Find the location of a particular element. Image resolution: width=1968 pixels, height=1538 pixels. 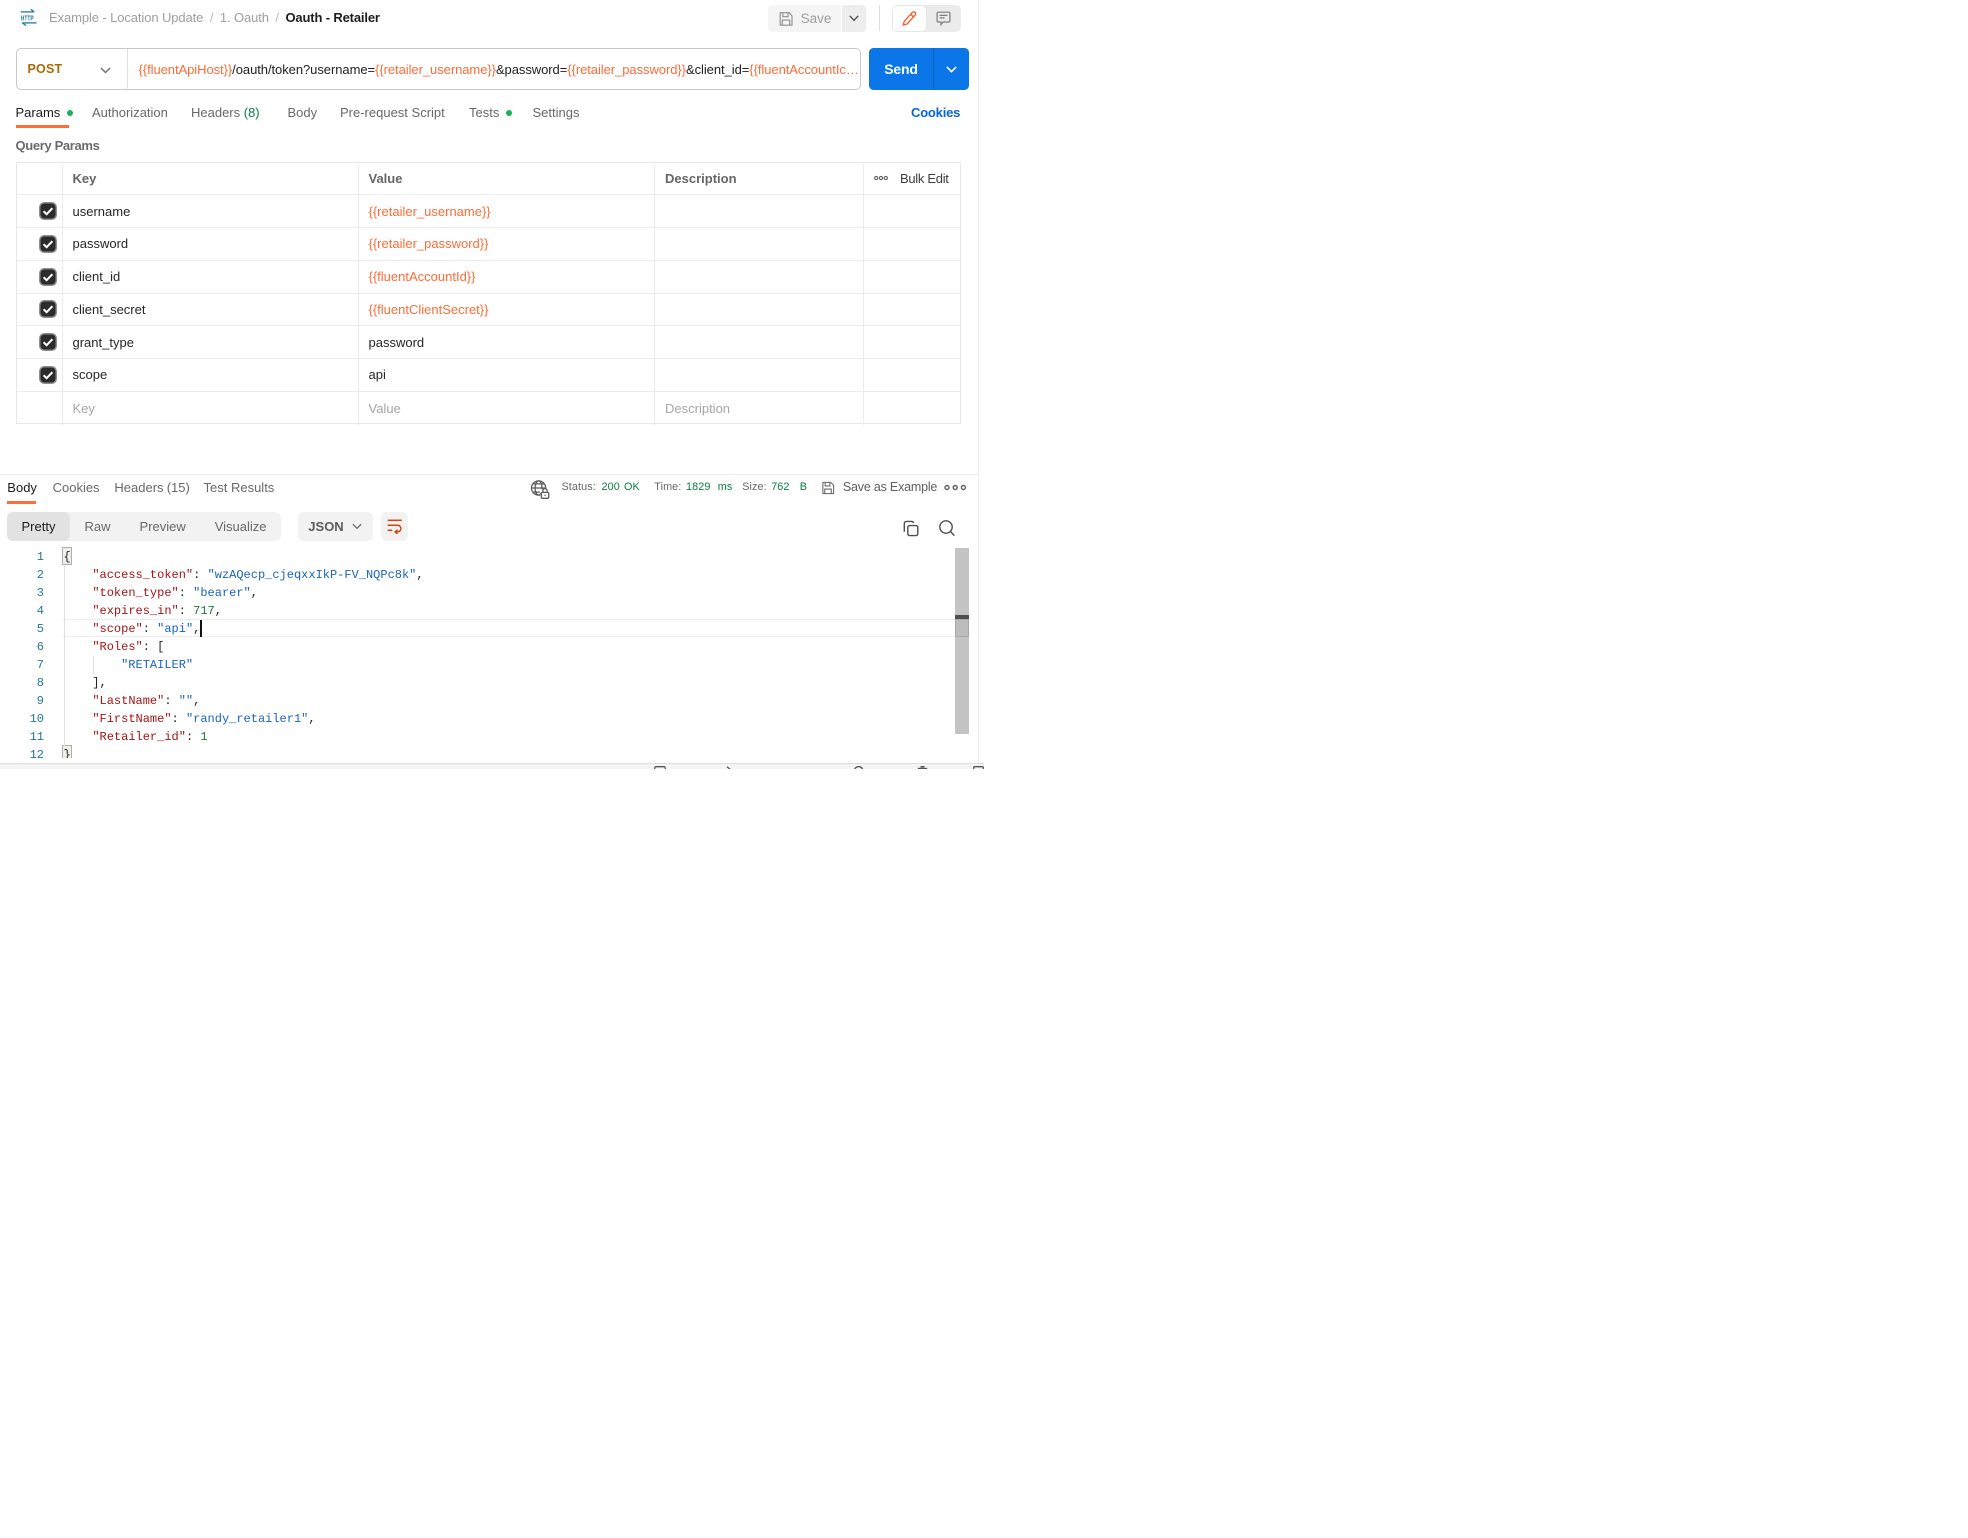

svg-text: HTTP is located at coordinates (26, 17).